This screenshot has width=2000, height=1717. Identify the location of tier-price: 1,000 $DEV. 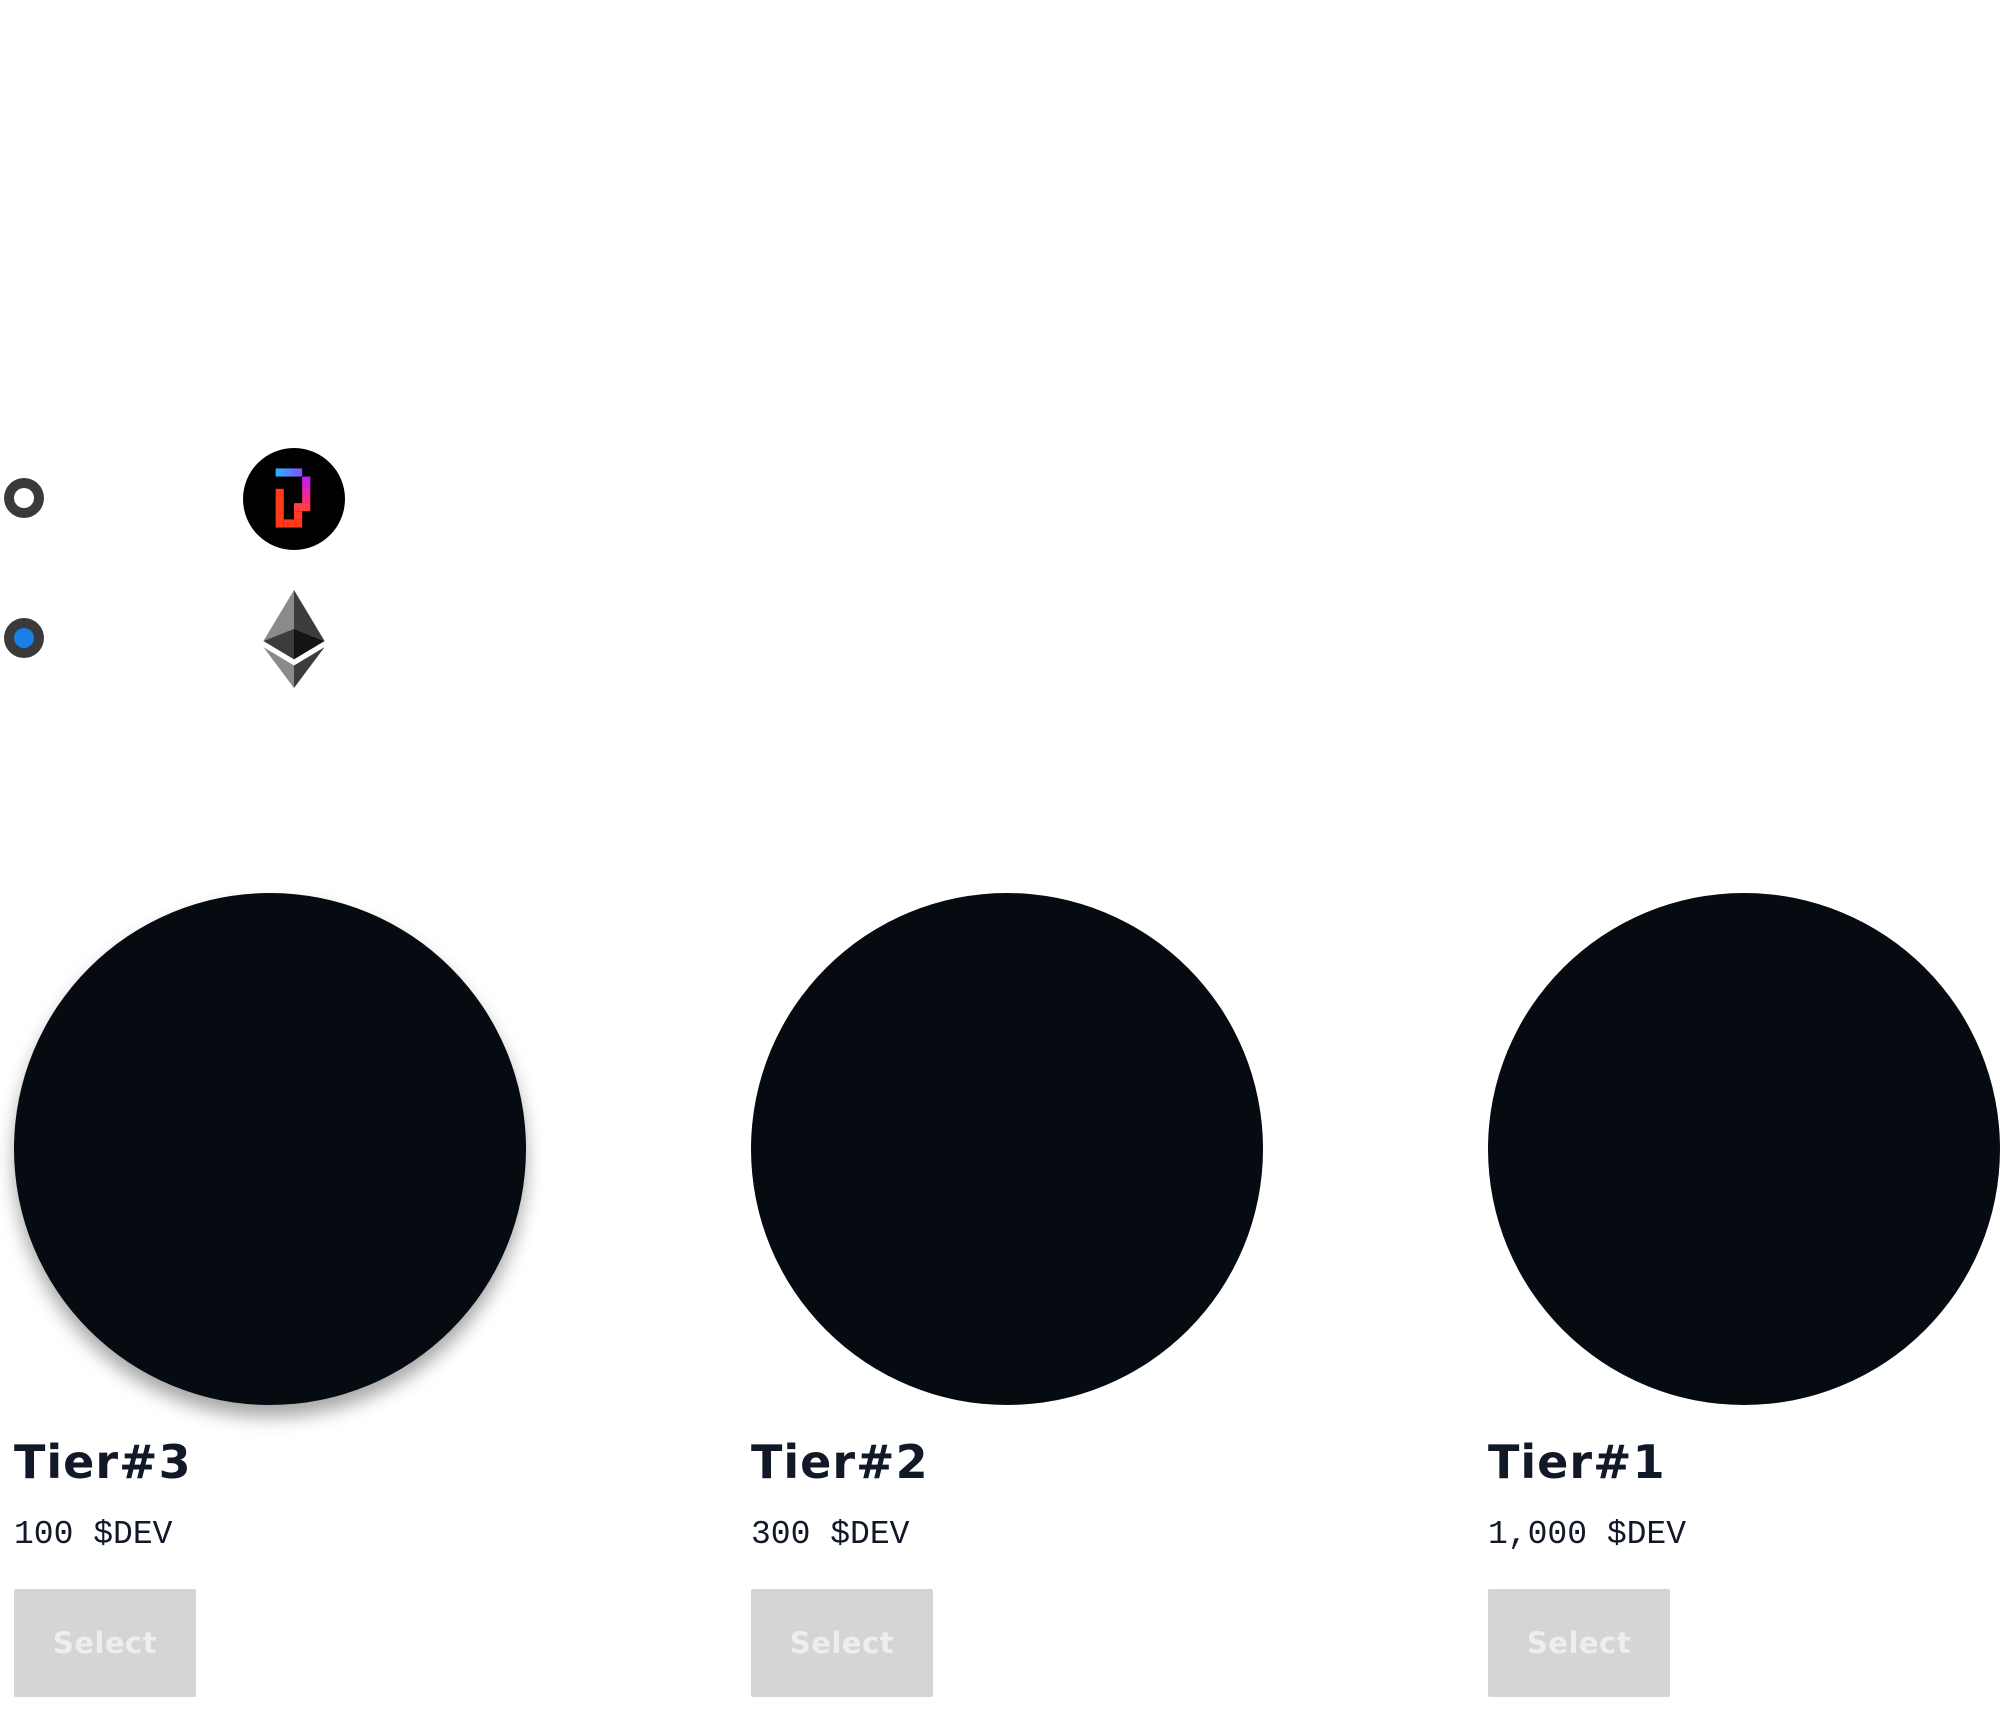
(1587, 1534).